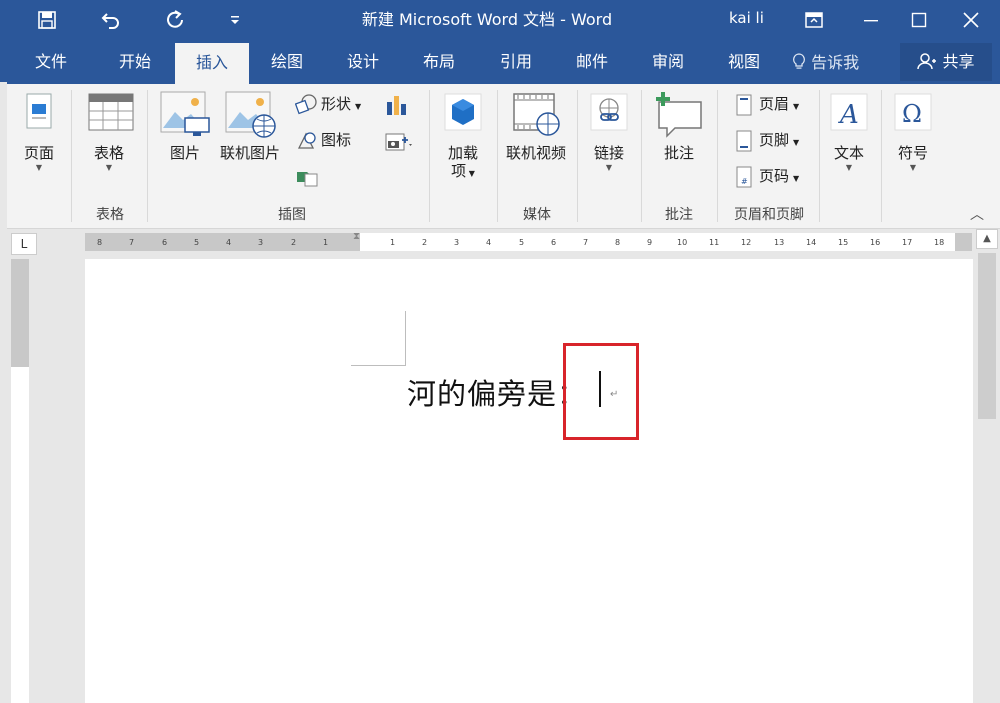 The image size is (1000, 703). I want to click on tab-file: 文件, so click(51, 62).